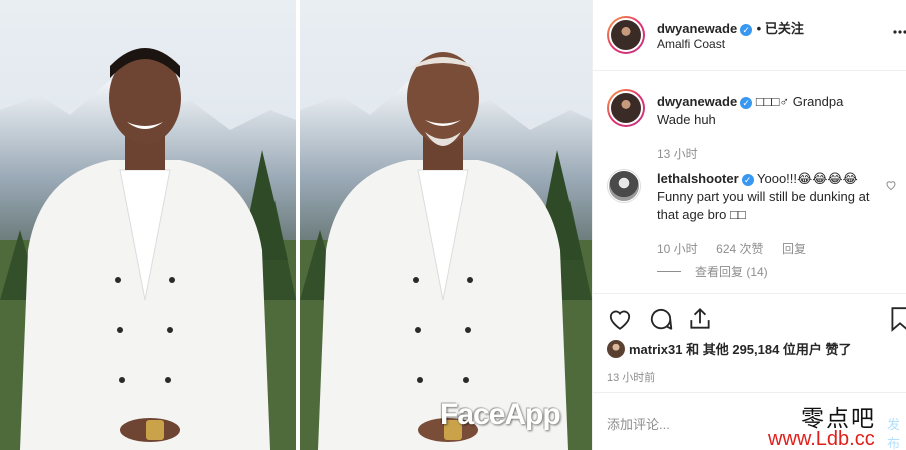 The image size is (906, 450). Describe the element at coordinates (500, 414) in the screenshot. I see `faceapp-watermark: FaceApp` at that location.